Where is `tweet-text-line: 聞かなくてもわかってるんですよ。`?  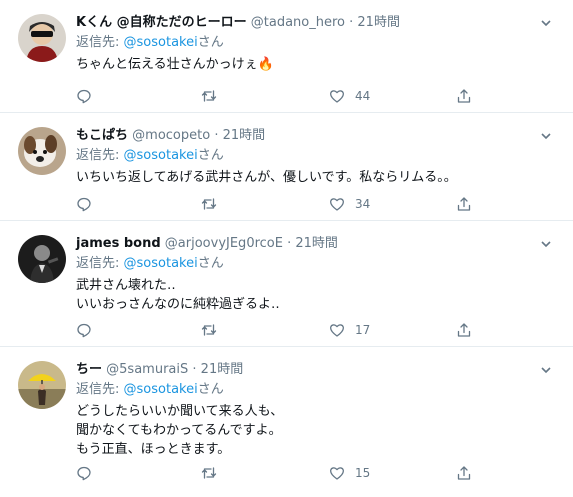
tweet-text-line: 聞かなくてもわかってるんですよ。 is located at coordinates (179, 430).